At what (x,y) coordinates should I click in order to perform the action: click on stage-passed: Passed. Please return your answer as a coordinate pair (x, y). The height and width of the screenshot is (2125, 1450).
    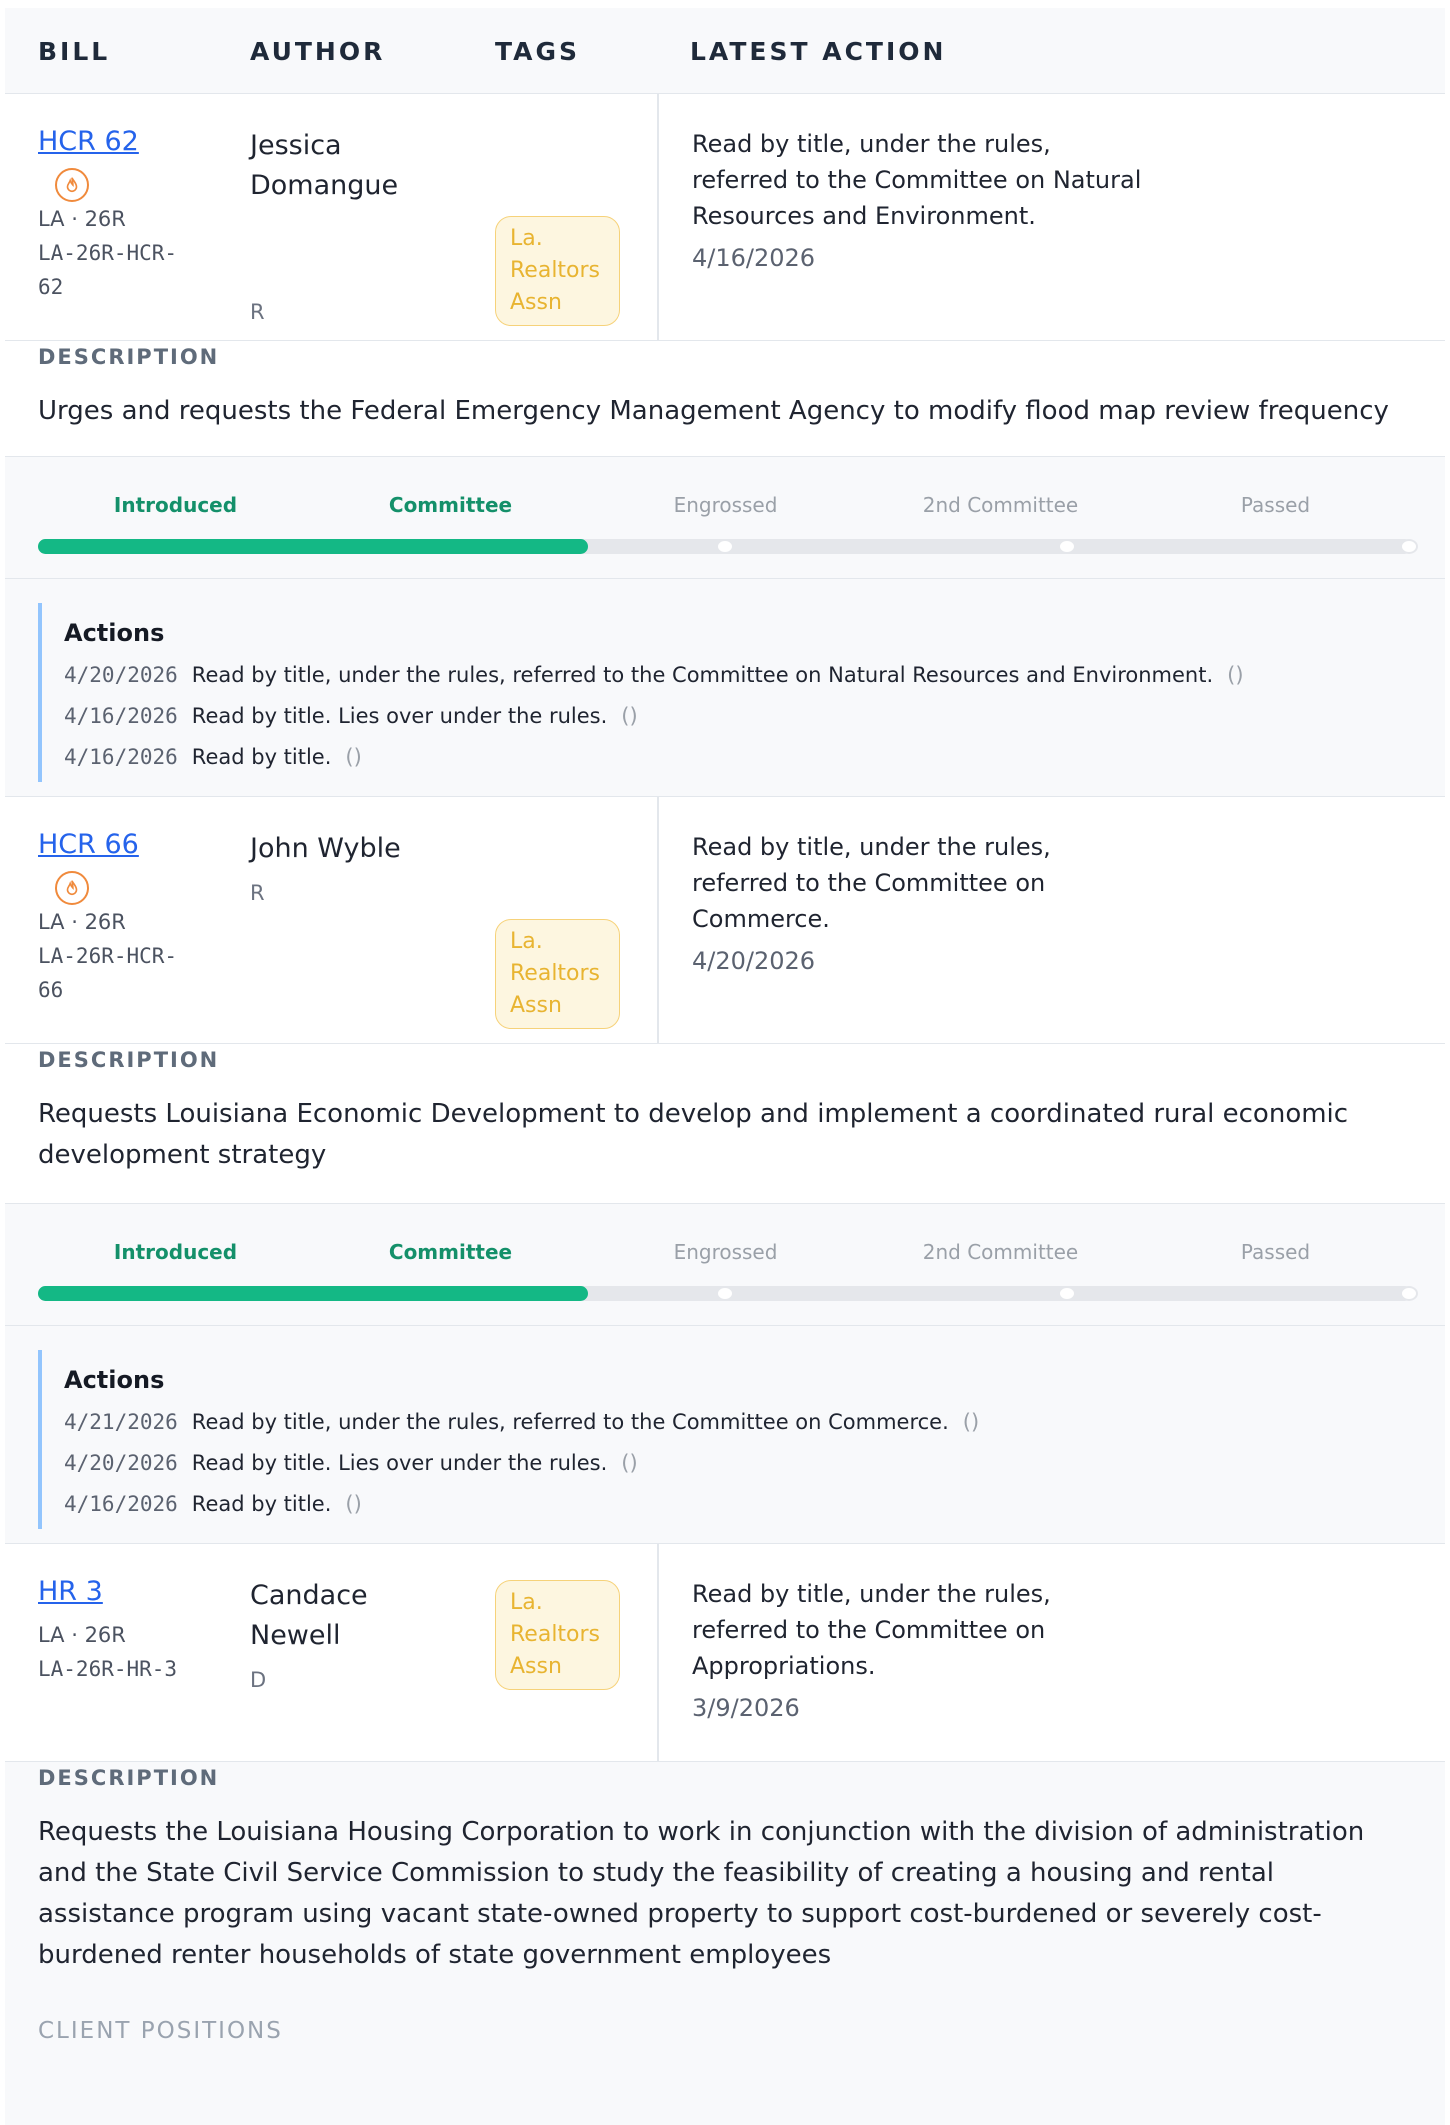
    Looking at the image, I should click on (1275, 1252).